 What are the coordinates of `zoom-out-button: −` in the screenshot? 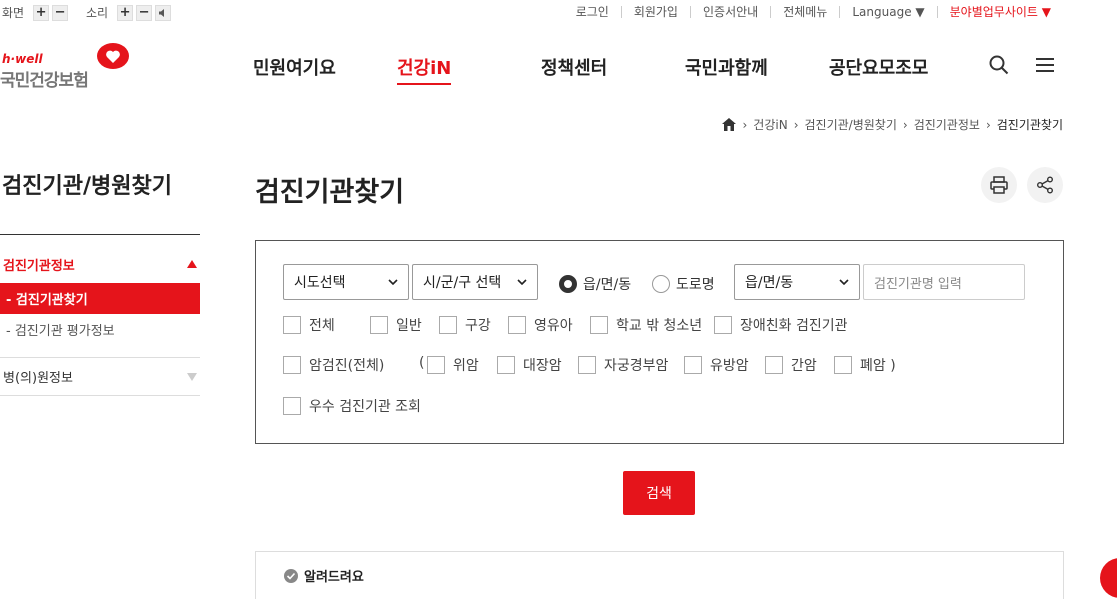 It's located at (60, 12).